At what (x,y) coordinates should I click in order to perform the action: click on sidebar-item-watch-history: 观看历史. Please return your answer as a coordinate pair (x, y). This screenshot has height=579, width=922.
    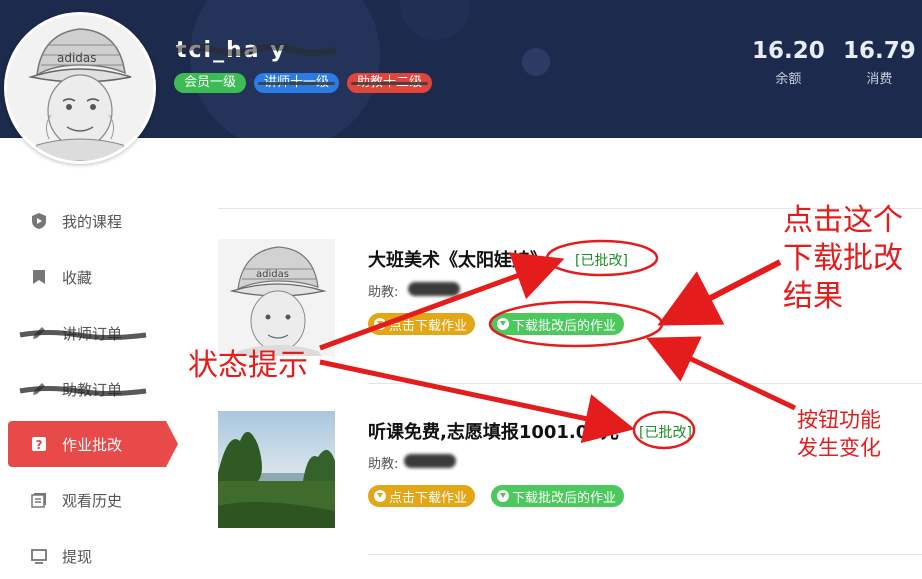
    Looking at the image, I should click on (87, 500).